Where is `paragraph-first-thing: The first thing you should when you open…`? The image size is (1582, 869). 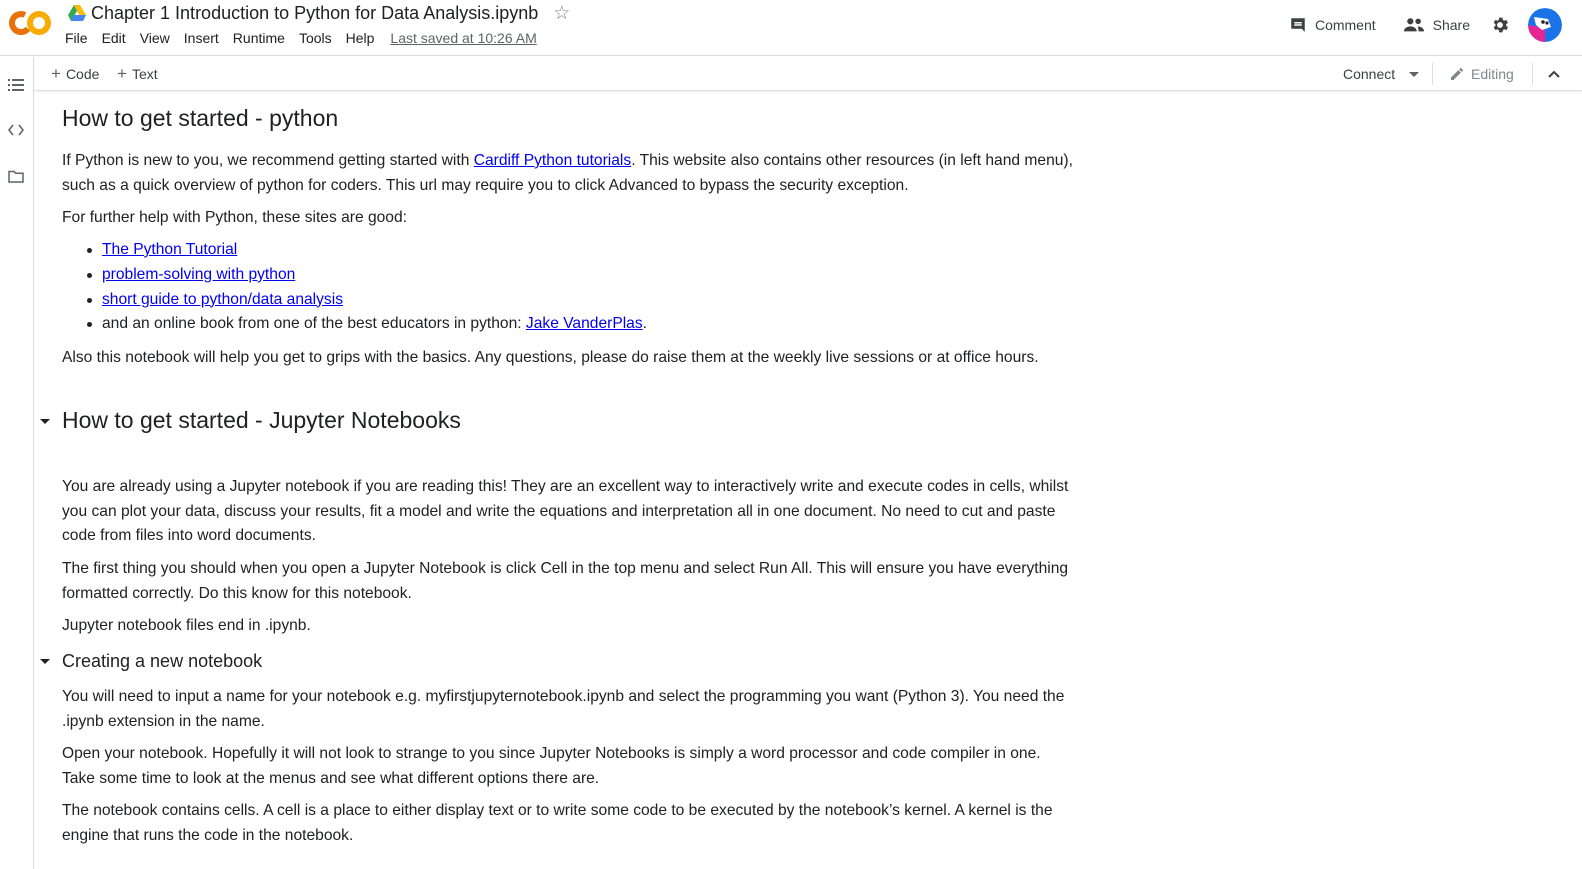
paragraph-first-thing: The first thing you should when you open… is located at coordinates (565, 581).